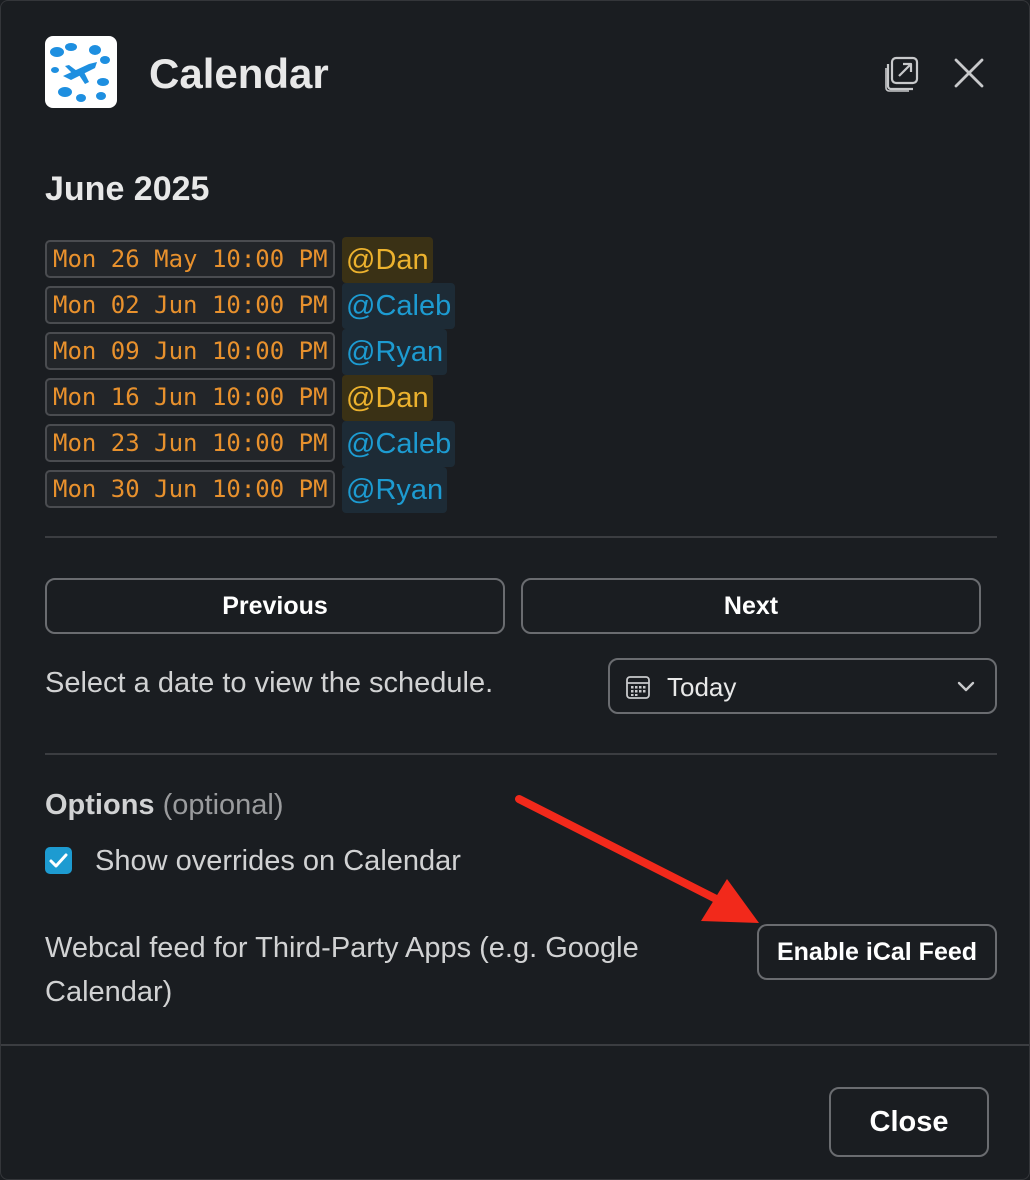  Describe the element at coordinates (702, 687) in the screenshot. I see `date-picker-value: Today` at that location.